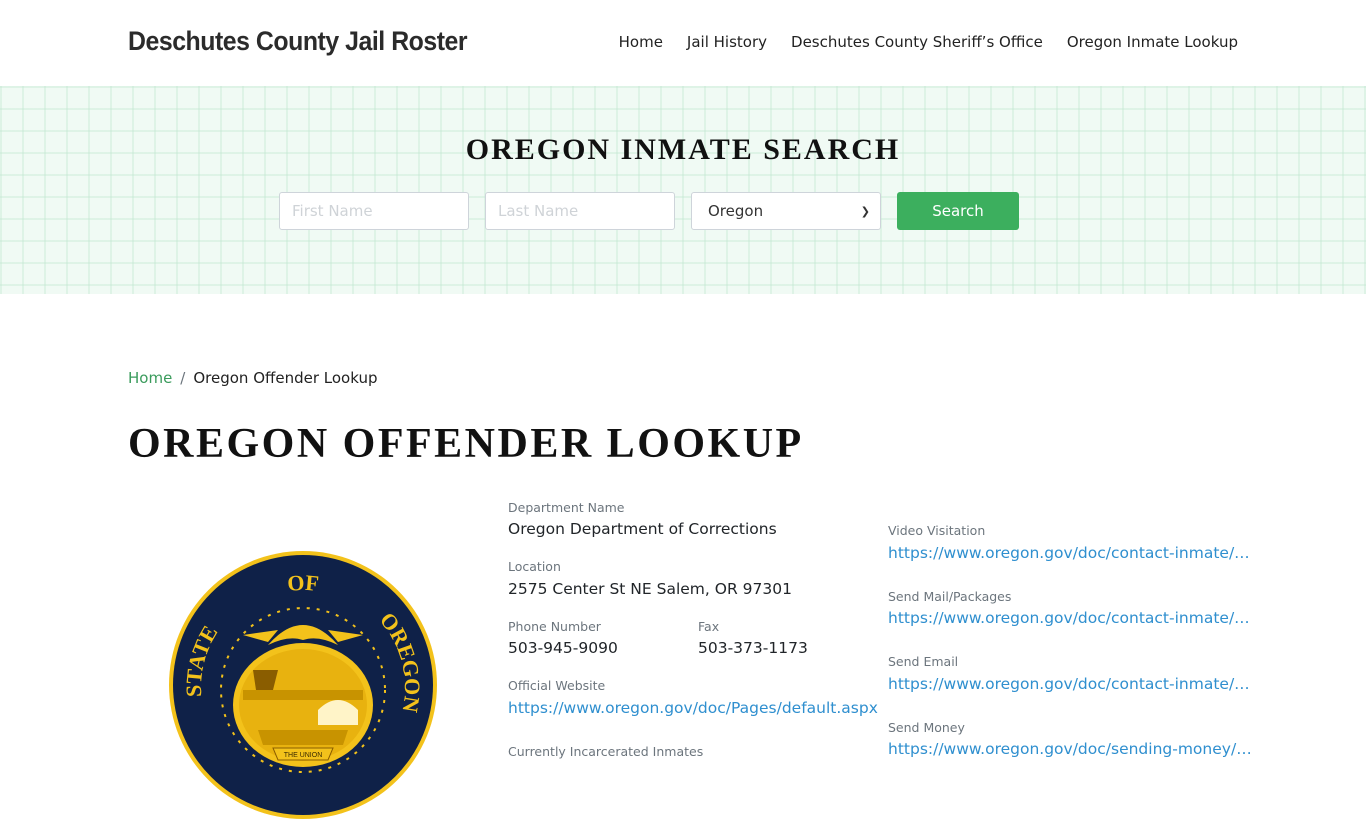  I want to click on svg-text: OF, so click(302, 583).